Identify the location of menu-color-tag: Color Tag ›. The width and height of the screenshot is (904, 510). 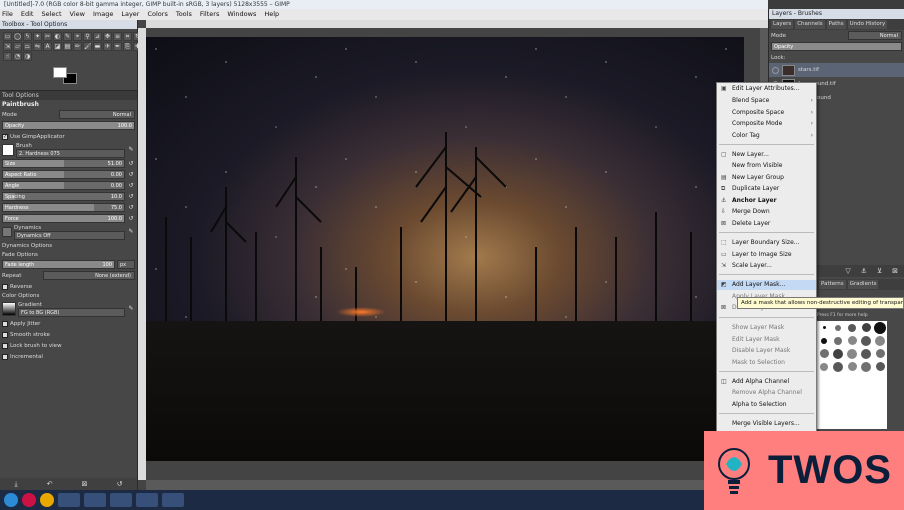
(766, 136).